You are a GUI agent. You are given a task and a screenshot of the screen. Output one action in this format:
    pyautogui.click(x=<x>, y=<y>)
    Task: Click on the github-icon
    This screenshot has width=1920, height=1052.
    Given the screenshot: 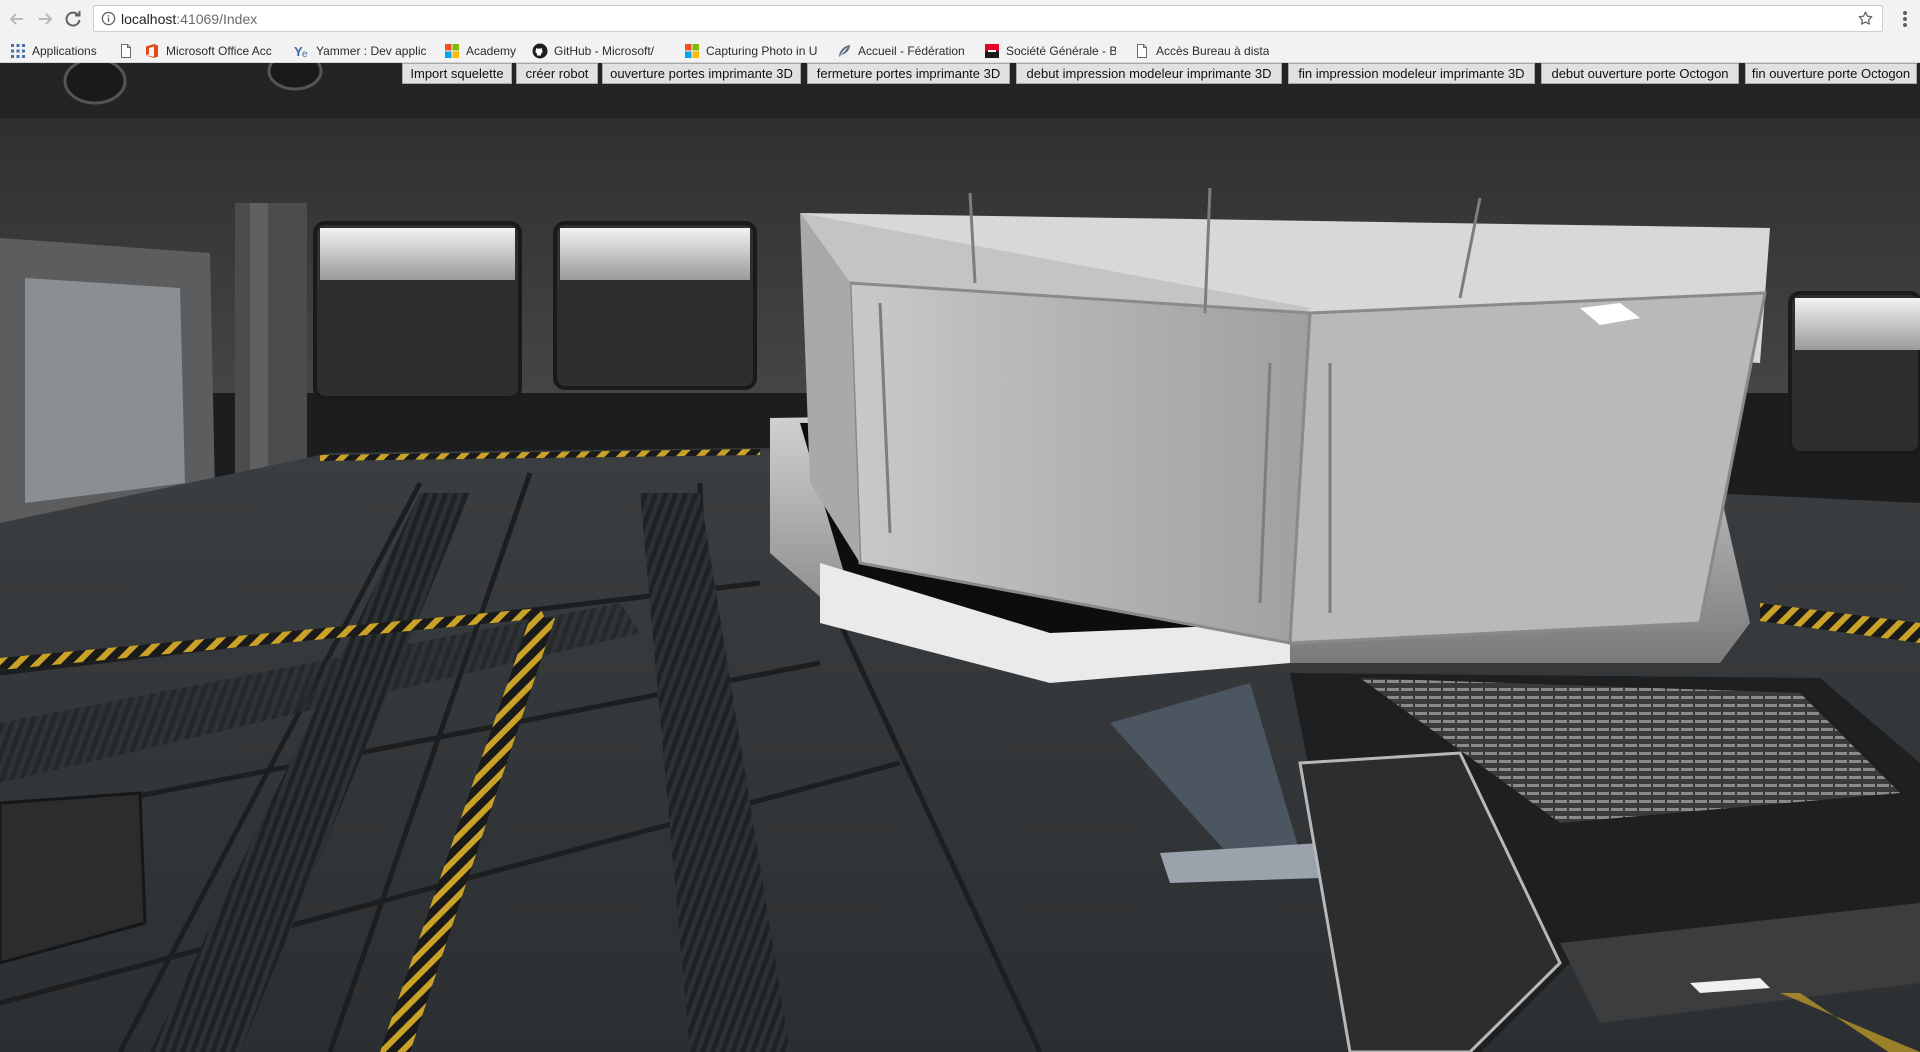 What is the action you would take?
    pyautogui.click(x=540, y=50)
    